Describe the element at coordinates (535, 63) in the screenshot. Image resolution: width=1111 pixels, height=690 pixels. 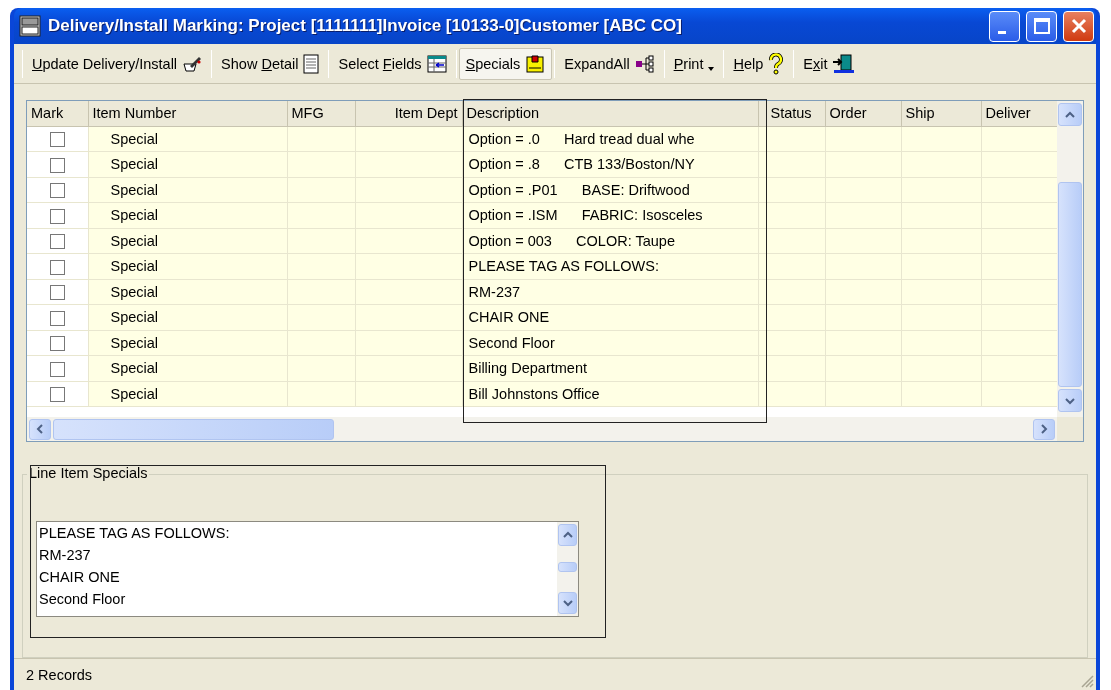
I see `note-icon` at that location.